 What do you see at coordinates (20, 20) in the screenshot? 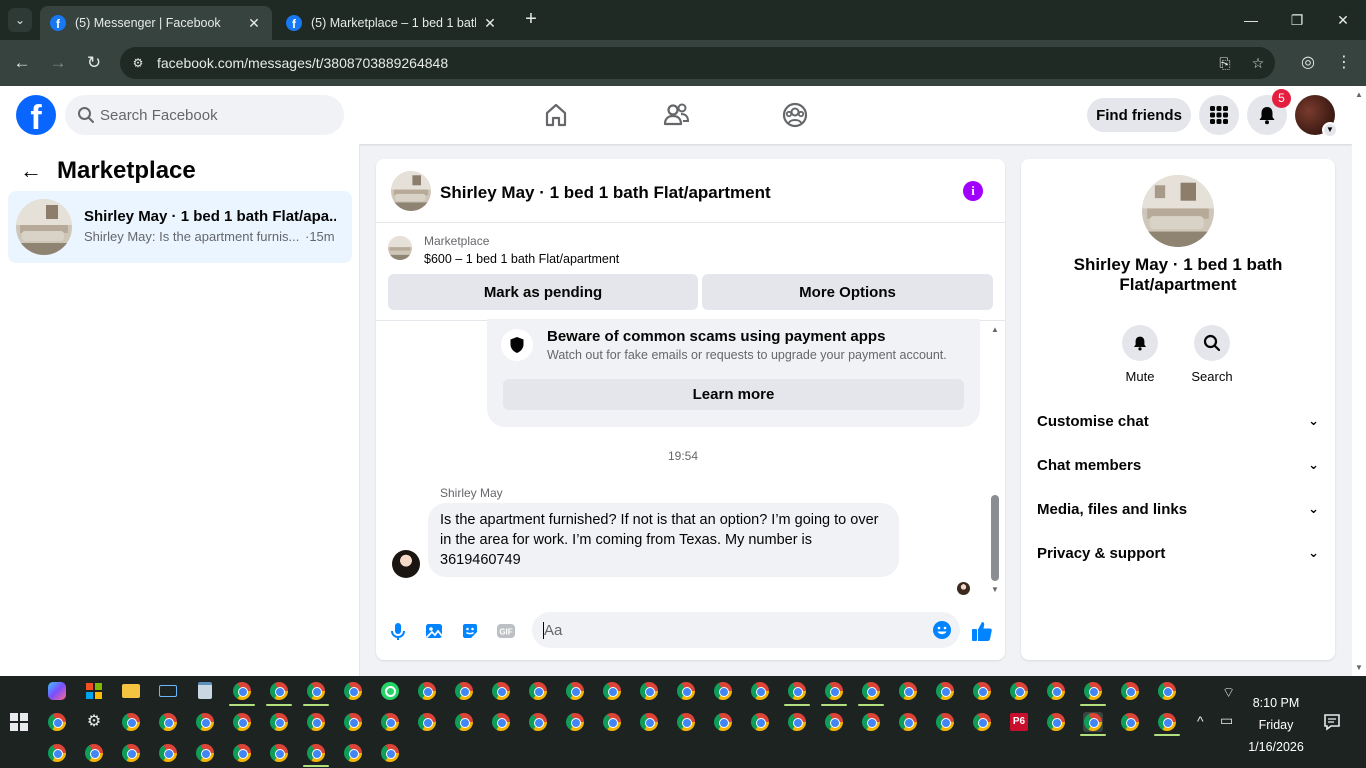
I see `tab-search-button: ⌄` at bounding box center [20, 20].